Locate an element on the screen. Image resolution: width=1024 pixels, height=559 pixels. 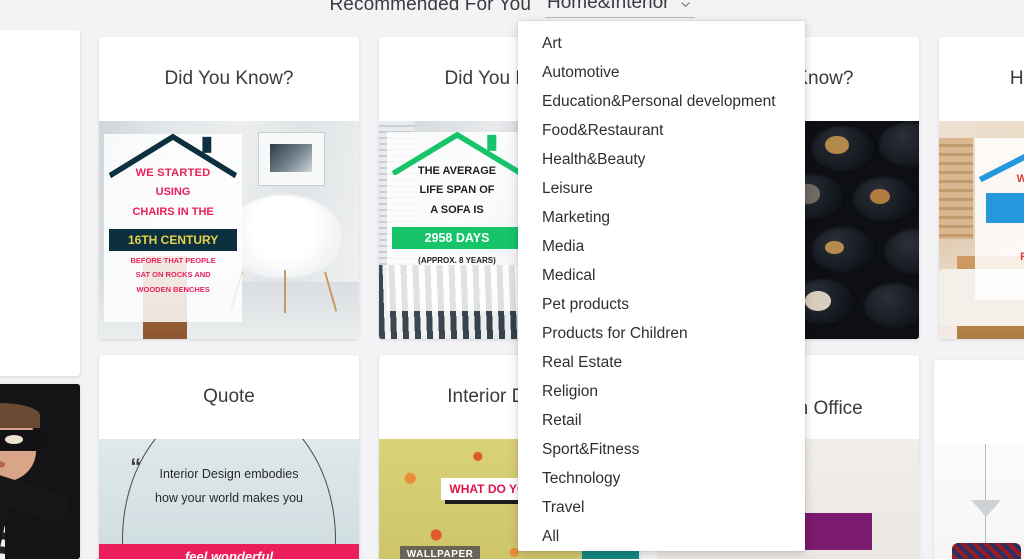
overlay-line-3: CHAIRS IN THE is located at coordinates (173, 212).